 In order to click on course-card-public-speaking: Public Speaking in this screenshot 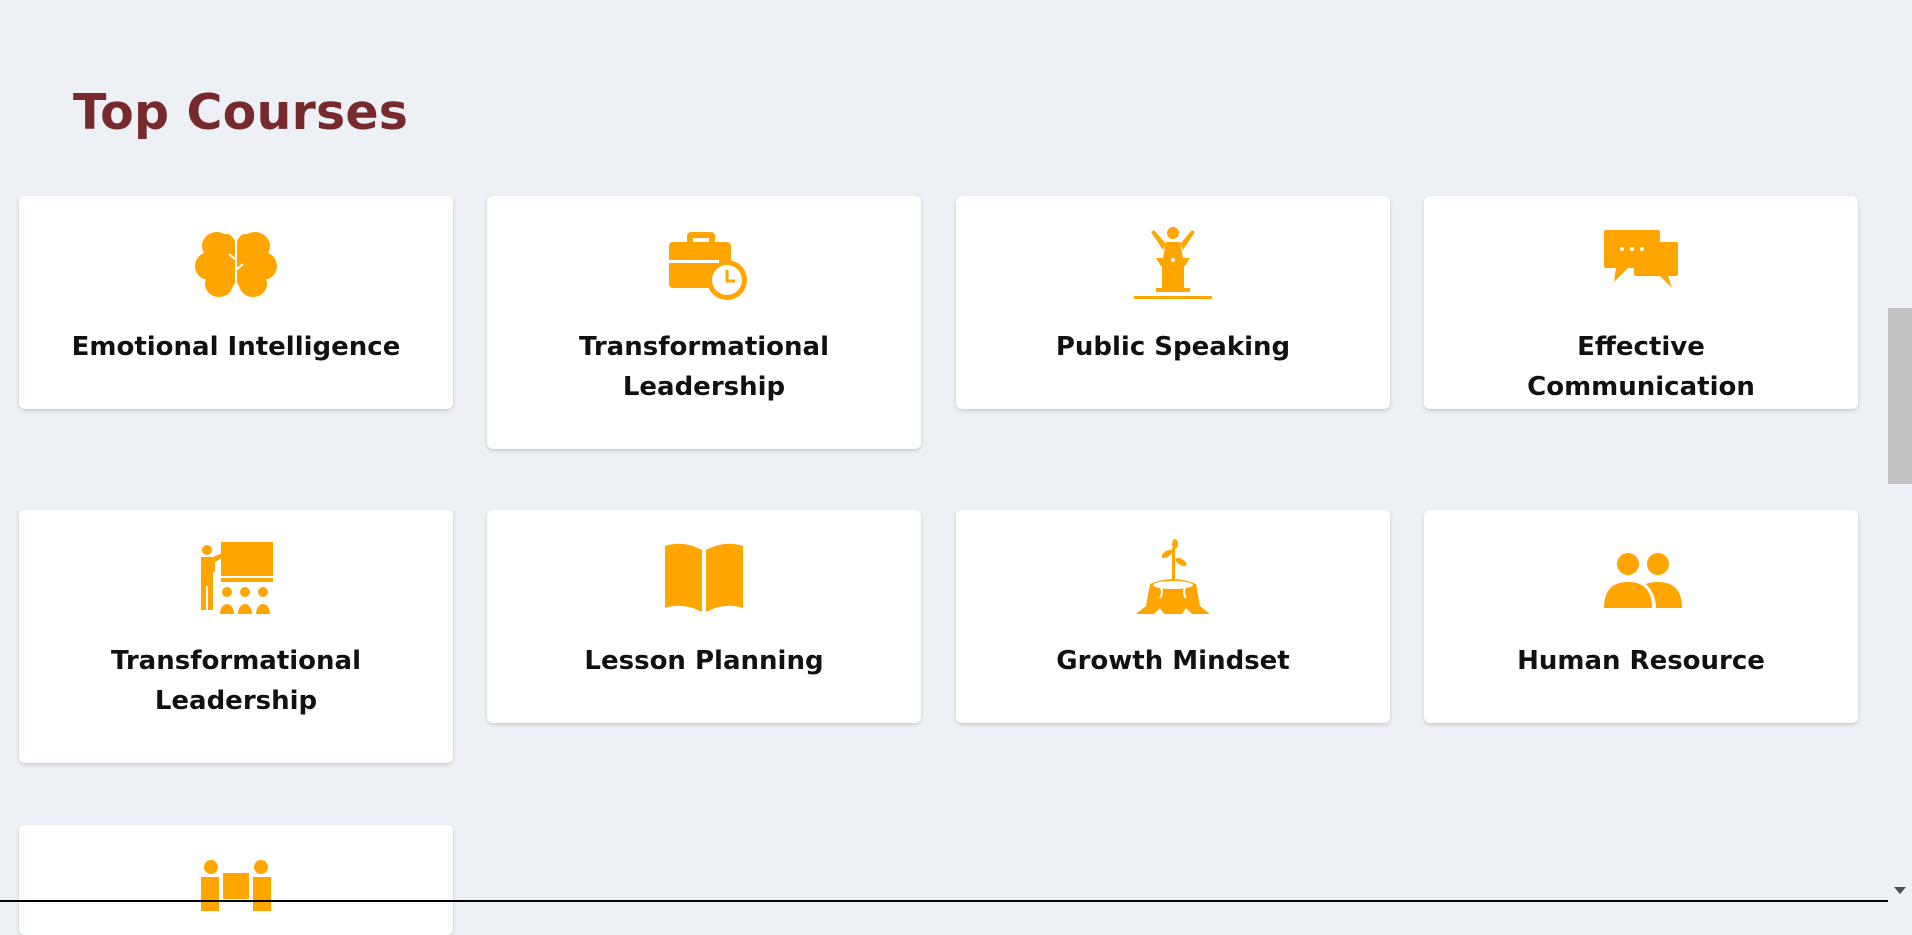, I will do `click(1173, 302)`.